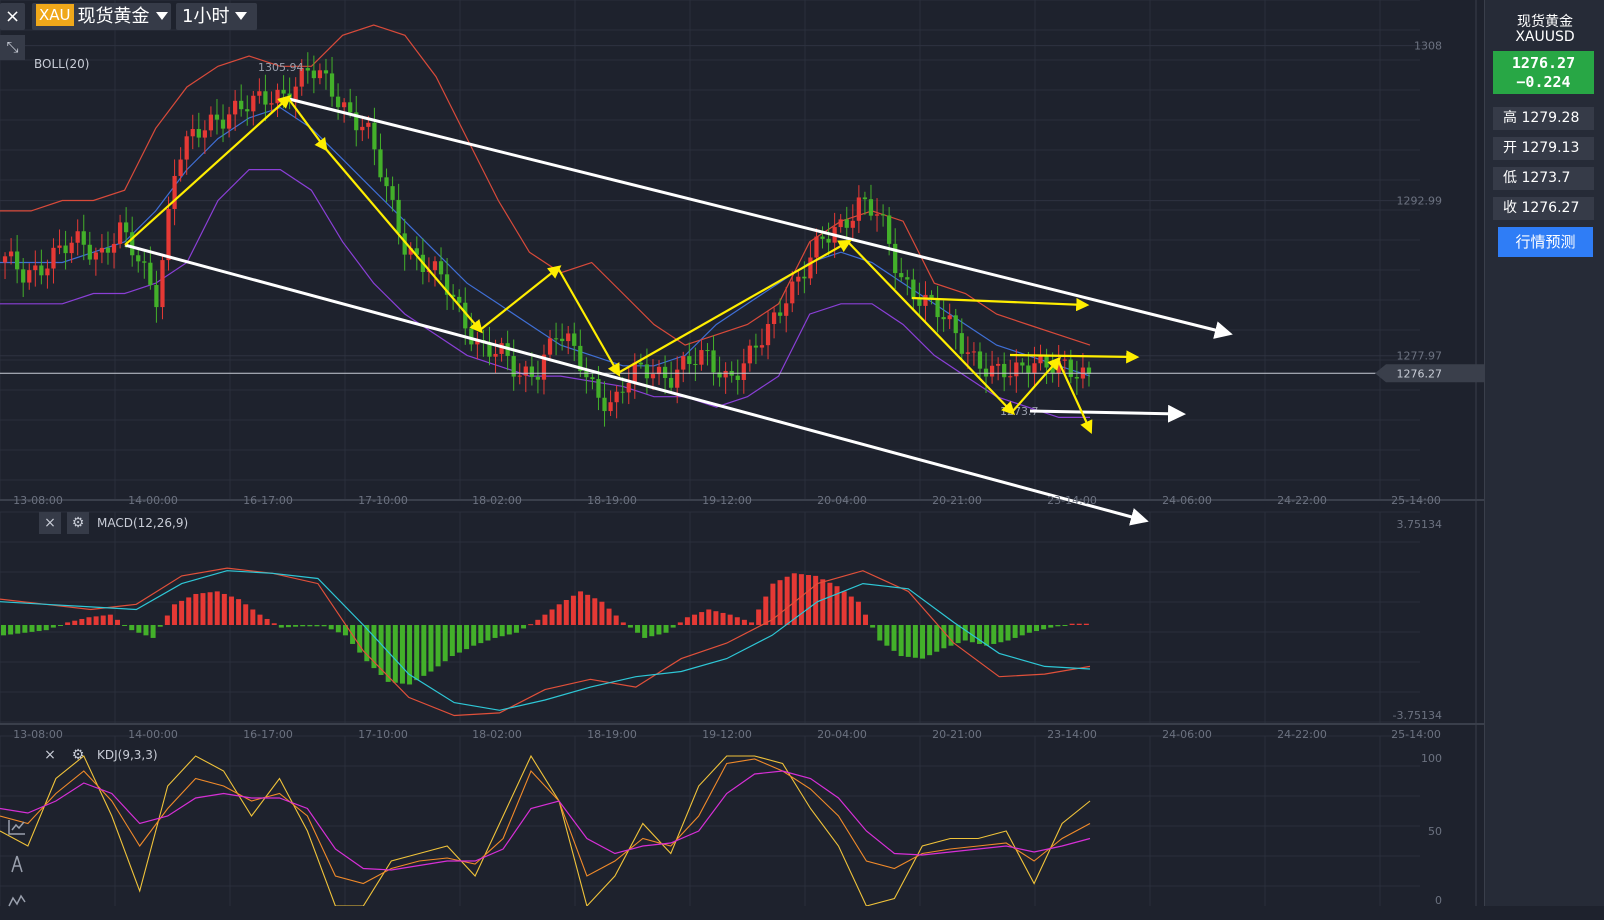  I want to click on forecast-button: 行情预测, so click(1545, 242).